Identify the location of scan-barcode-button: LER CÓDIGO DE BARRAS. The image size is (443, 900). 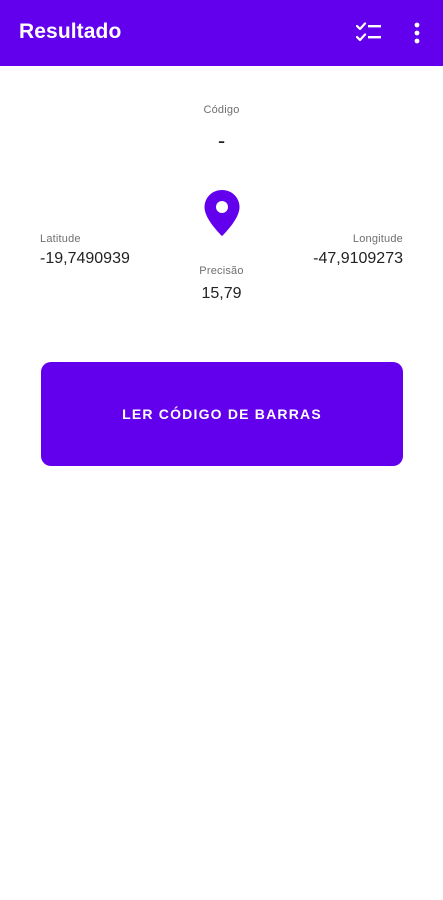
(222, 414).